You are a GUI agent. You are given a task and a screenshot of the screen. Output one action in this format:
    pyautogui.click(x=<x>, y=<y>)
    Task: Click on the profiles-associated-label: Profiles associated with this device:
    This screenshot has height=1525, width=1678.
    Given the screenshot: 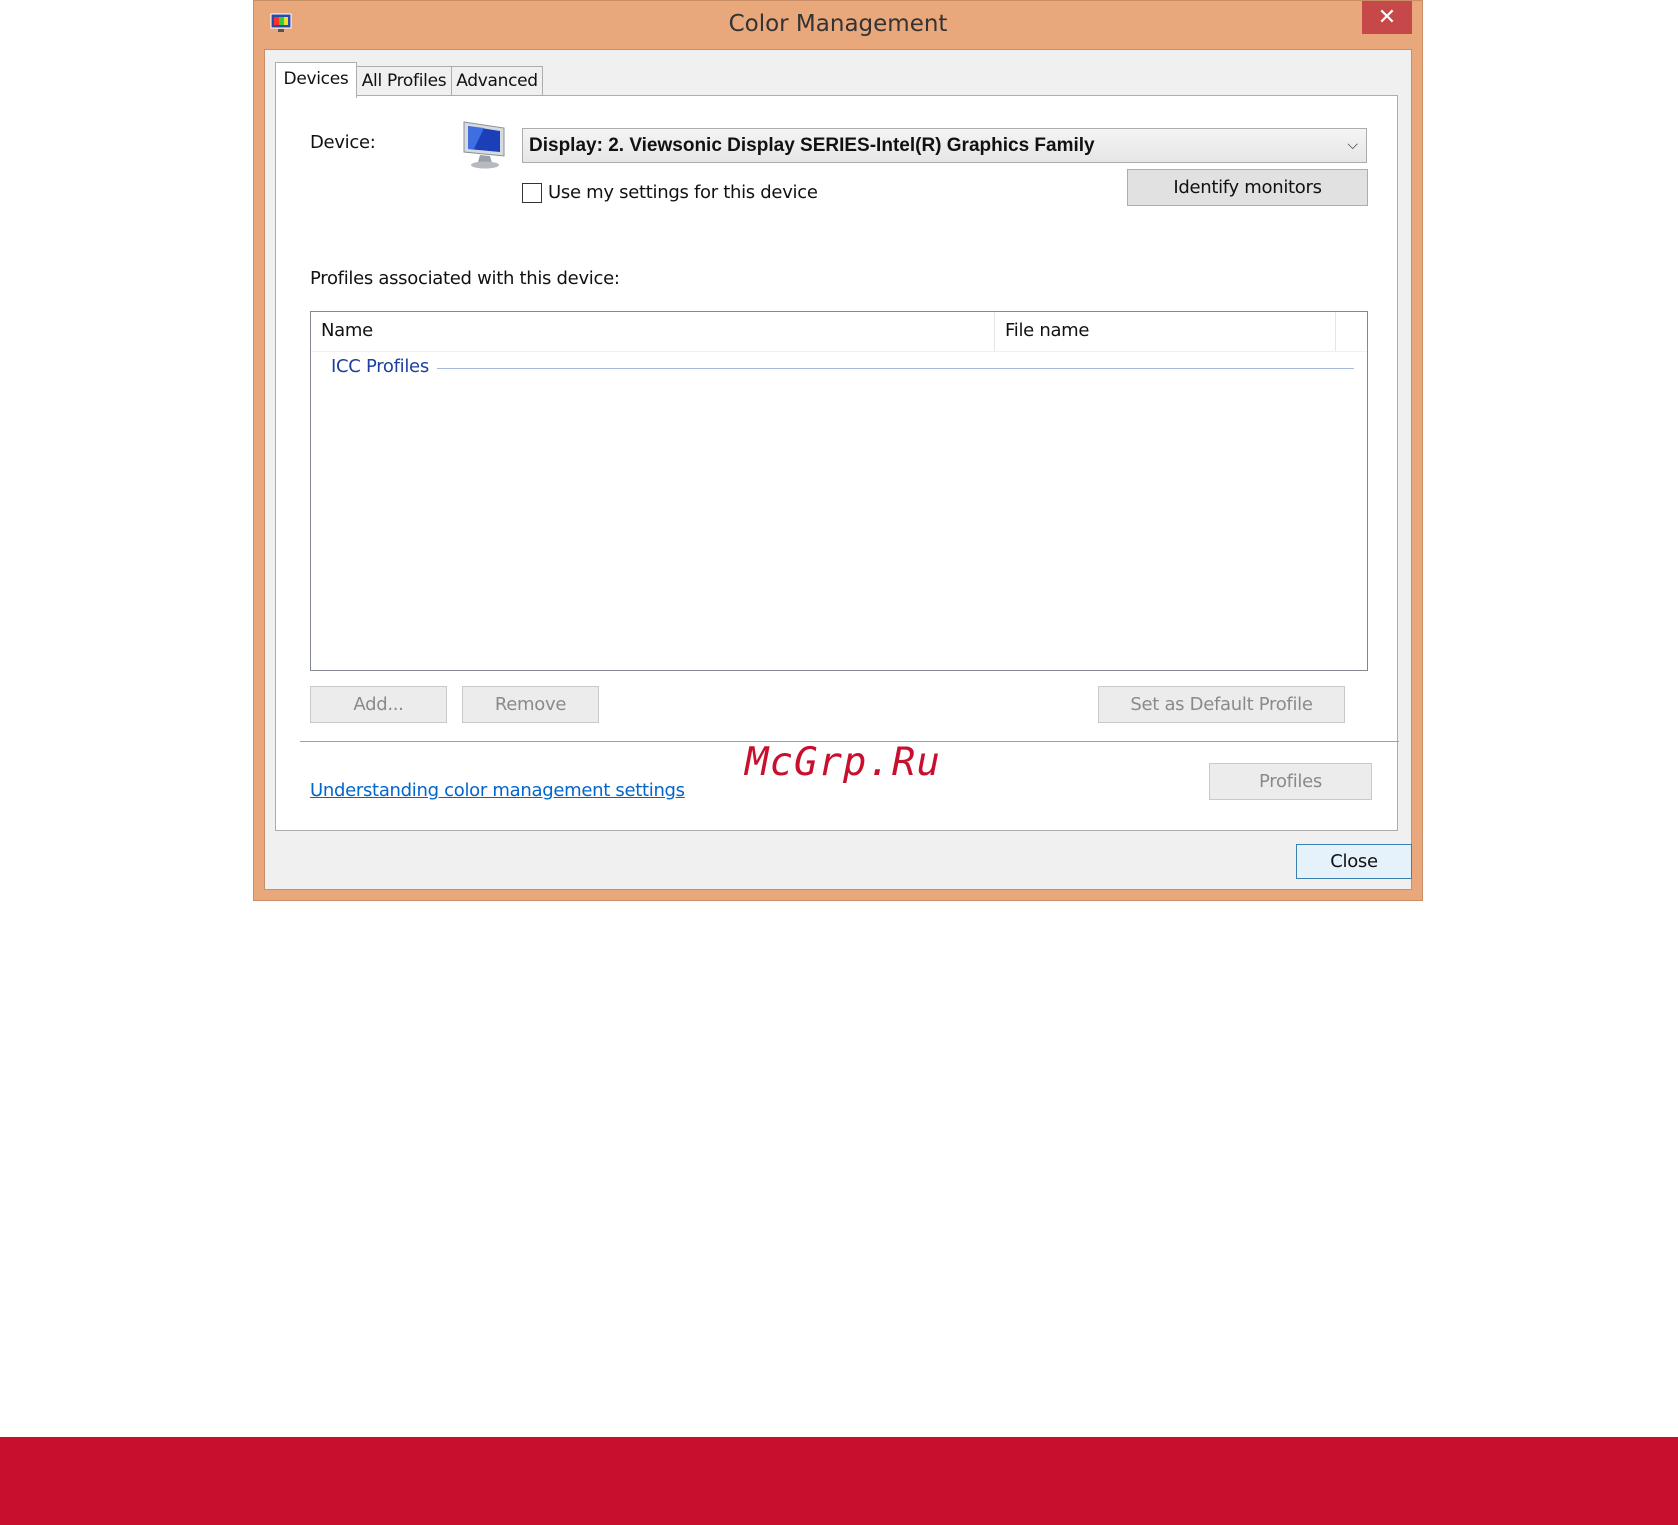 What is the action you would take?
    pyautogui.click(x=465, y=278)
    